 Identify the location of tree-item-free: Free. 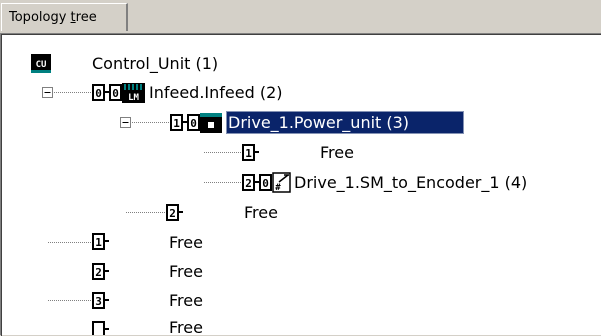
(147, 326).